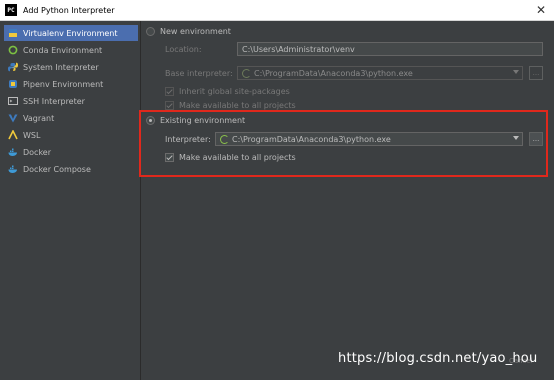 This screenshot has height=380, width=554. What do you see at coordinates (13, 118) in the screenshot?
I see `vagrant-icon` at bounding box center [13, 118].